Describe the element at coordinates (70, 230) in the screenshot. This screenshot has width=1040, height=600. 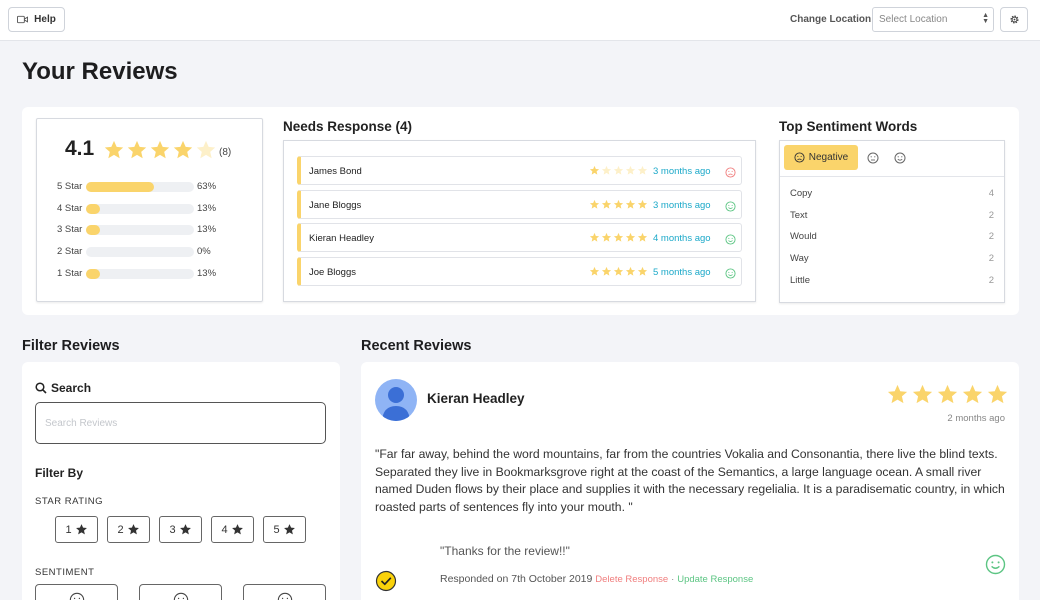
I see `rating-bar-label: 3 Star` at that location.